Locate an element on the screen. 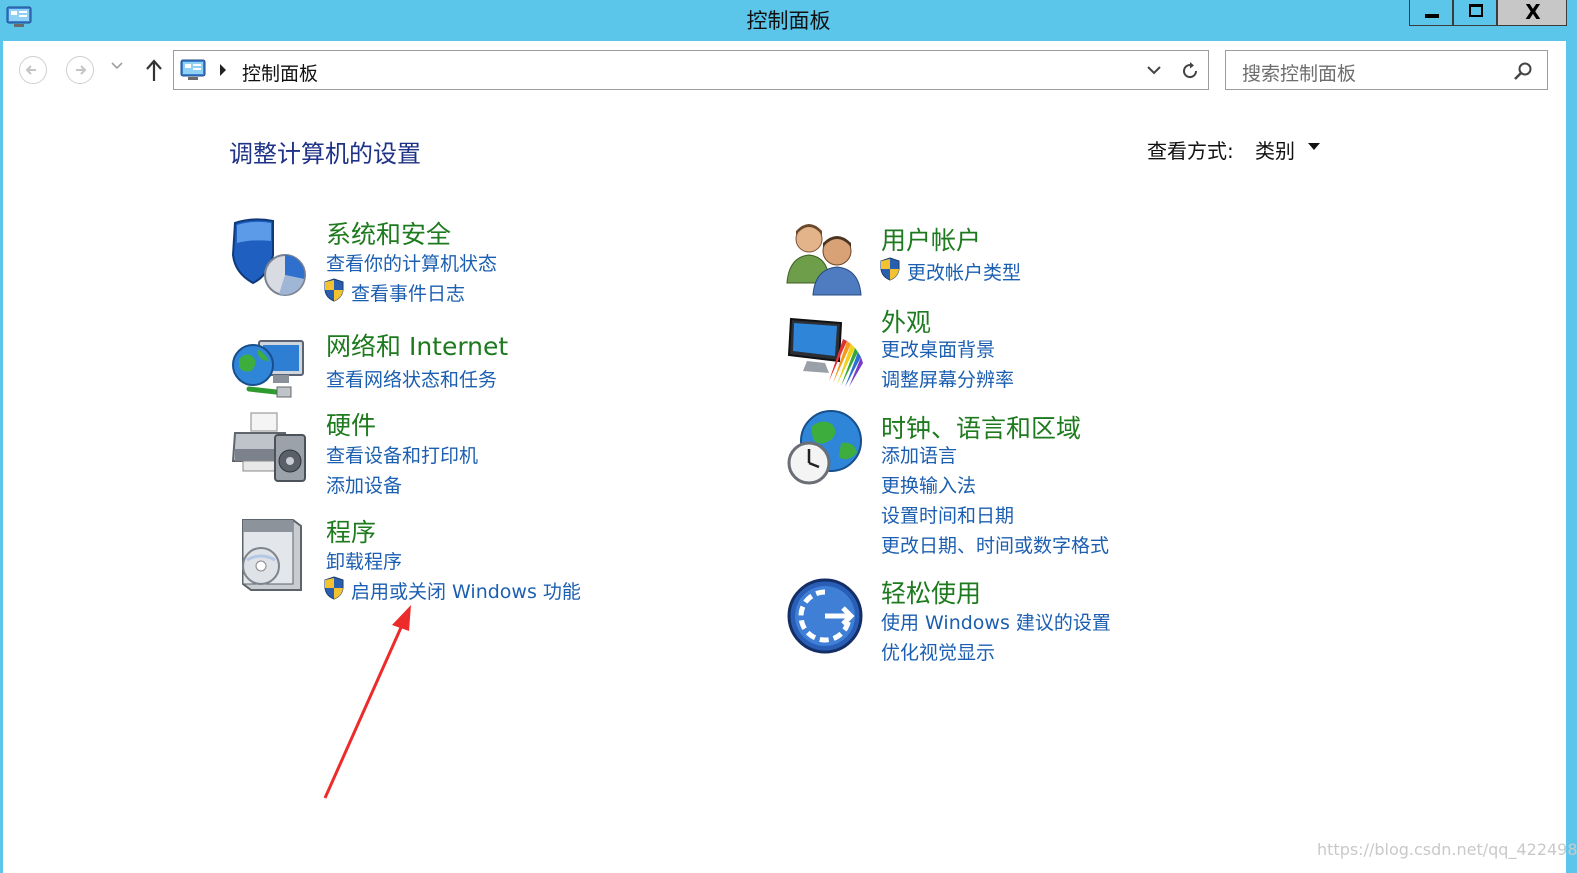 The image size is (1577, 873). category-ease-of-access-title: 轻松使用 is located at coordinates (931, 592).